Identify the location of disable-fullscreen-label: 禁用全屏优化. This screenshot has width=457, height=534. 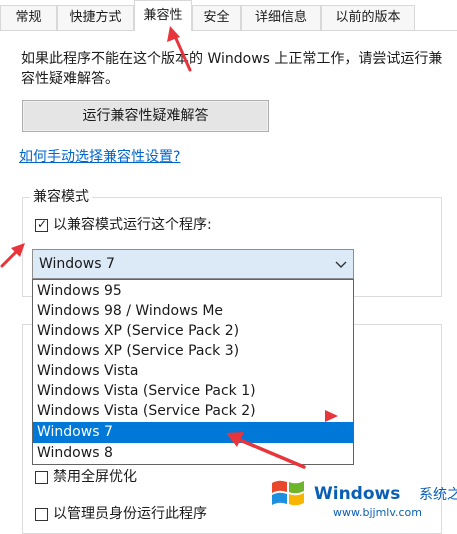
(95, 477).